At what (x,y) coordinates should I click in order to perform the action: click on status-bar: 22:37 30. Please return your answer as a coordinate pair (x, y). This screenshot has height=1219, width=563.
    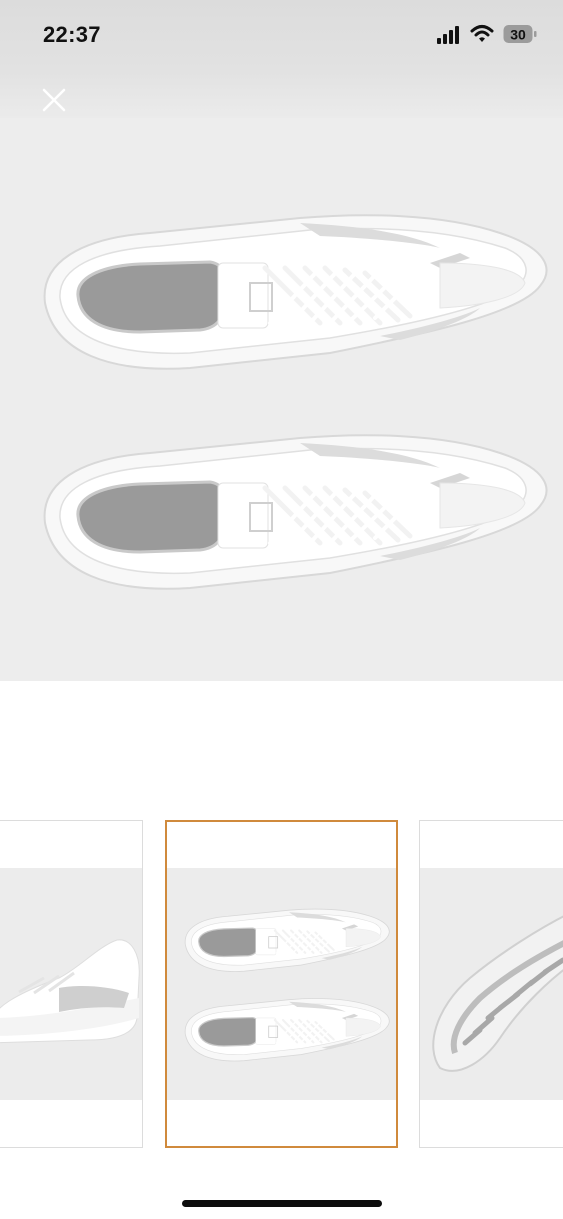
    Looking at the image, I should click on (281, 36).